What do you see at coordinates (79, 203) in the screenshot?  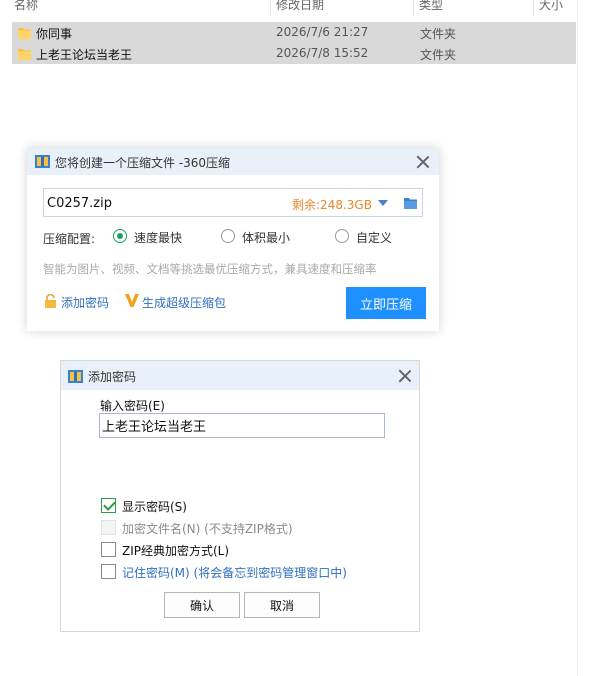 I see `archive-filename: C0257.zip` at bounding box center [79, 203].